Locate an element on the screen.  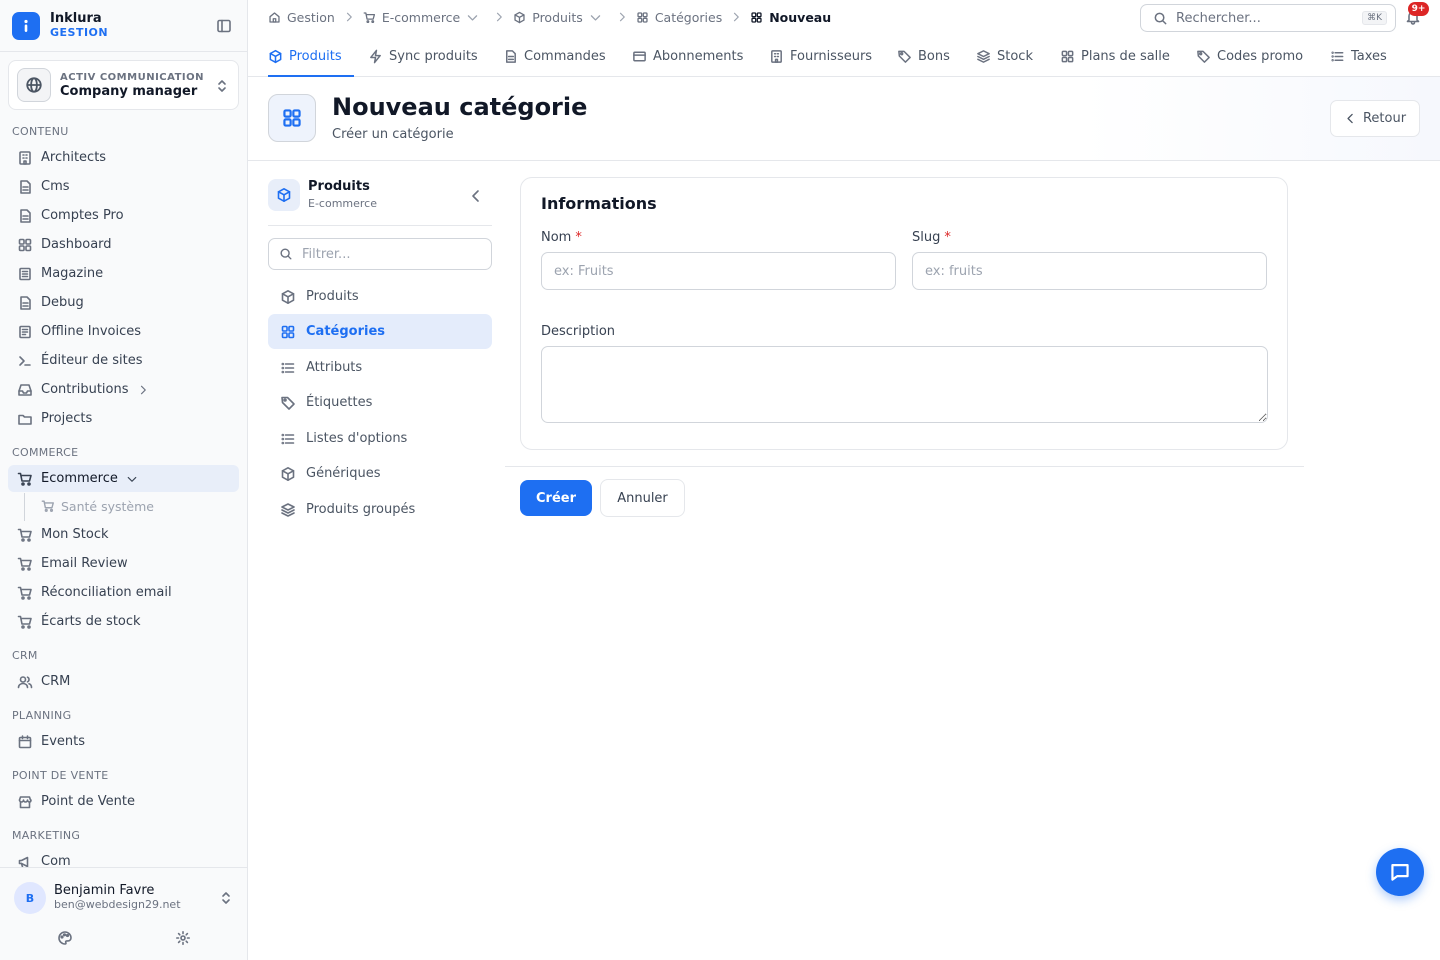
back-button: Retour is located at coordinates (1375, 118).